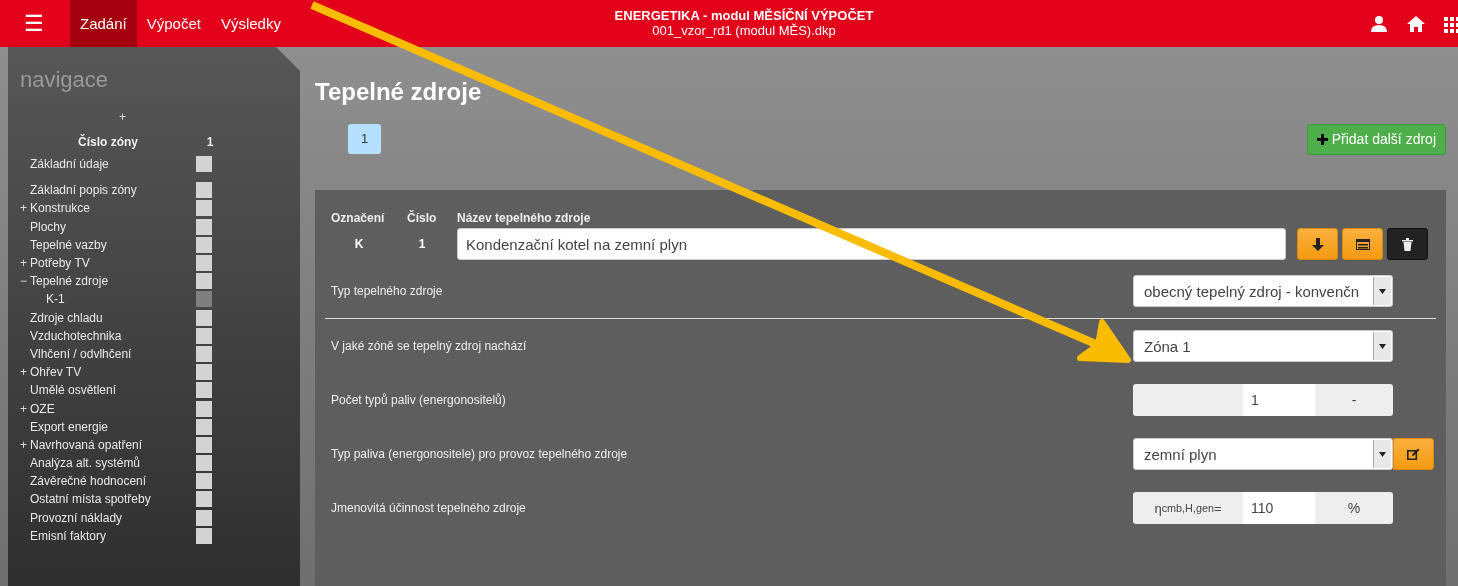 Image resolution: width=1458 pixels, height=586 pixels. I want to click on page-title: Tepelné zdroje, so click(399, 92).